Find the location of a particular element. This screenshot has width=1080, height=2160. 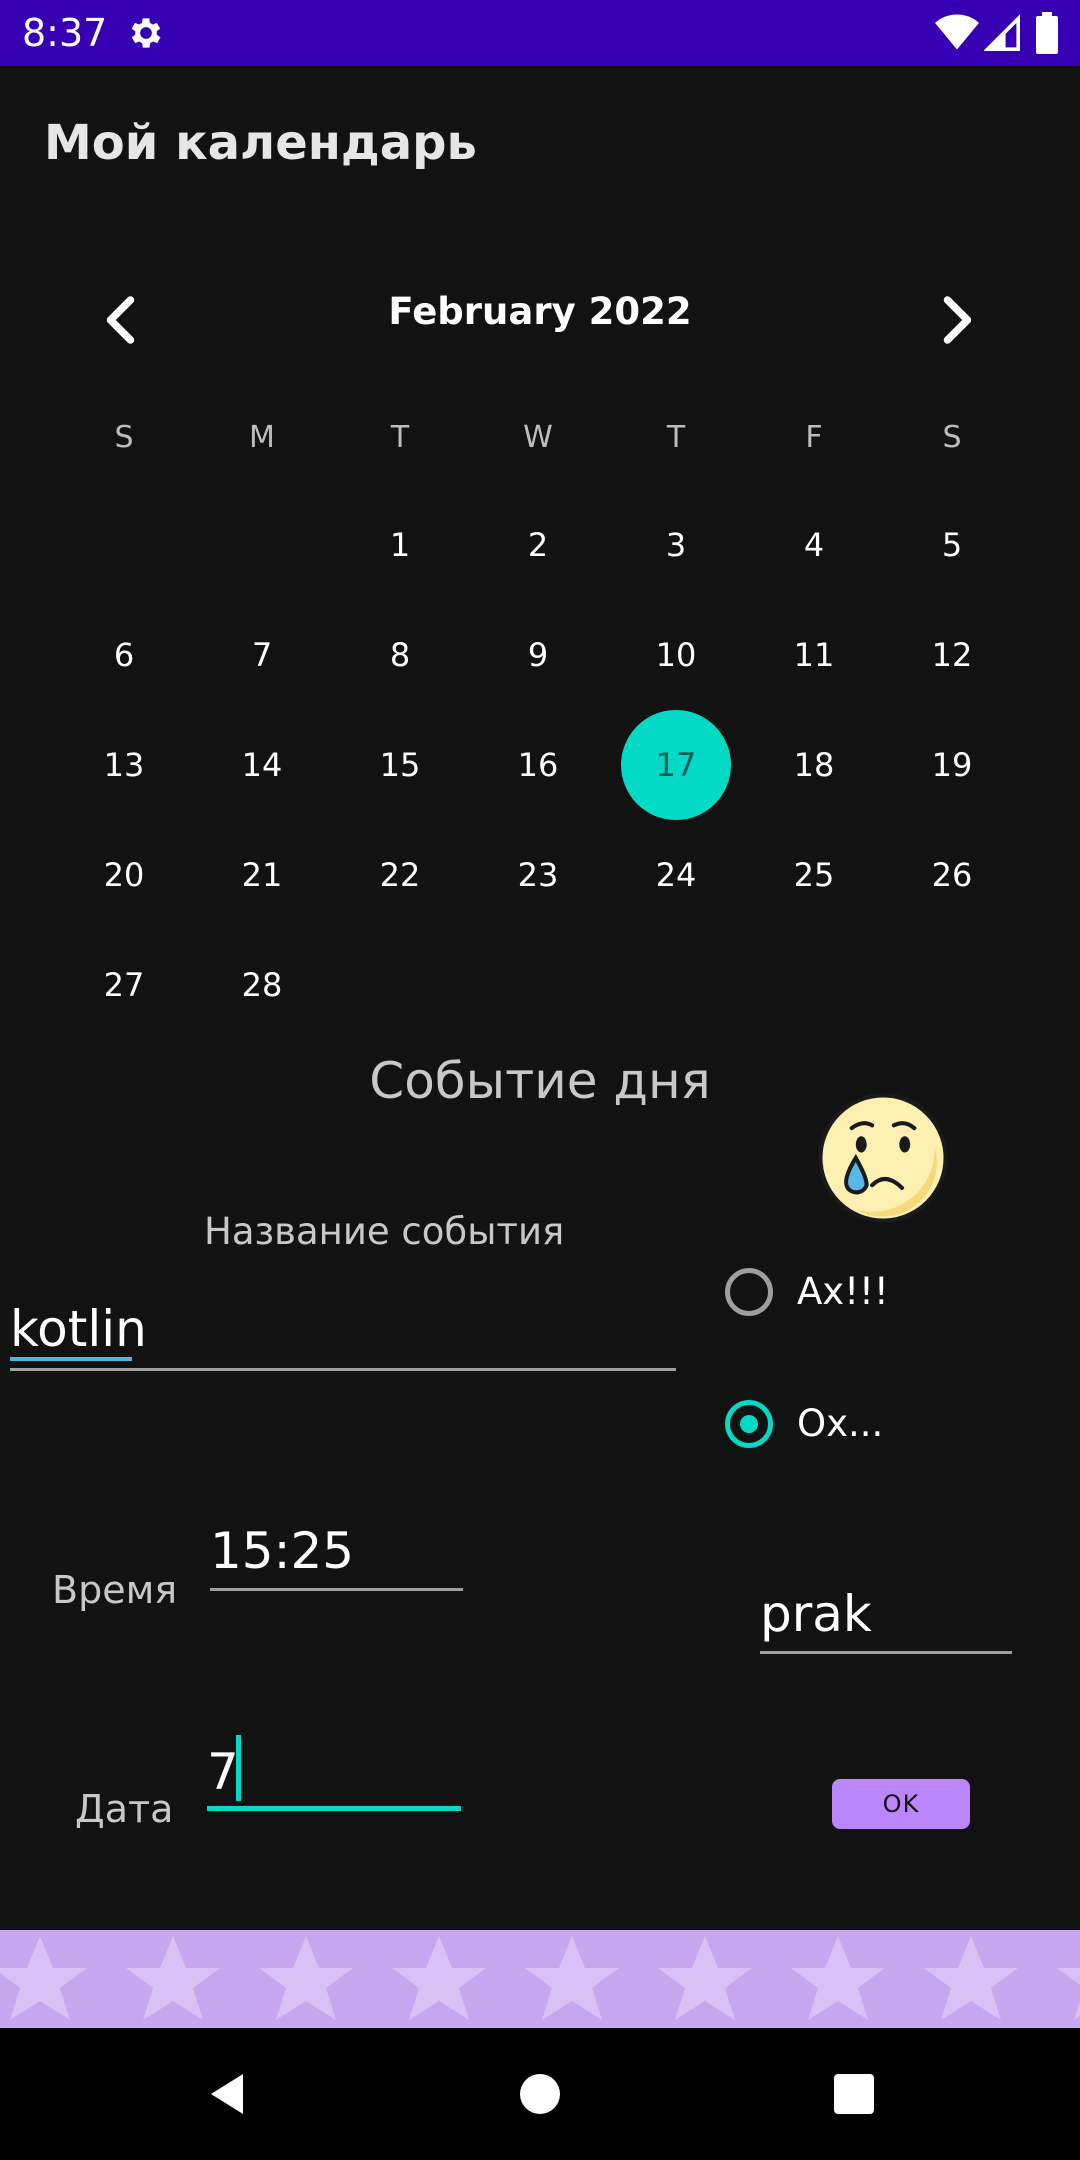

gear-icon is located at coordinates (146, 33).